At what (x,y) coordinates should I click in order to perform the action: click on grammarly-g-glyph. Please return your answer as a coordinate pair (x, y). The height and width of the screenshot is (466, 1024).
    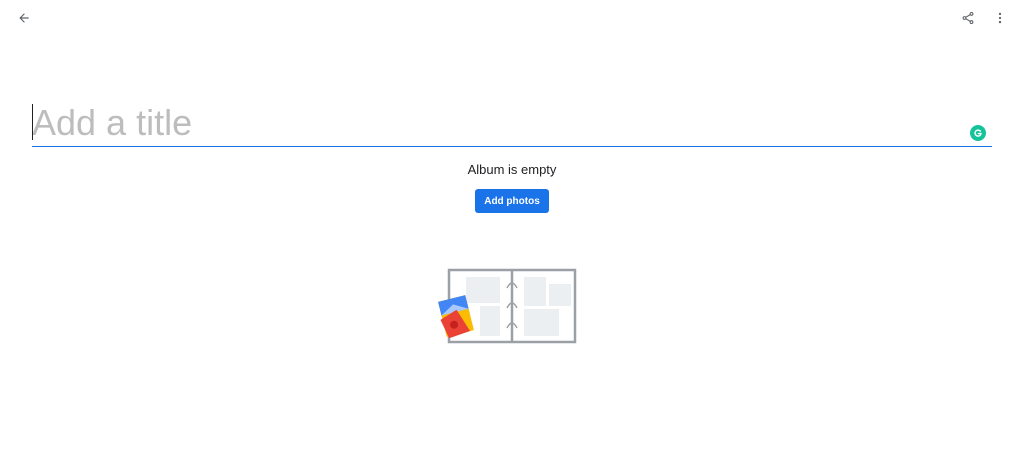
    Looking at the image, I should click on (978, 133).